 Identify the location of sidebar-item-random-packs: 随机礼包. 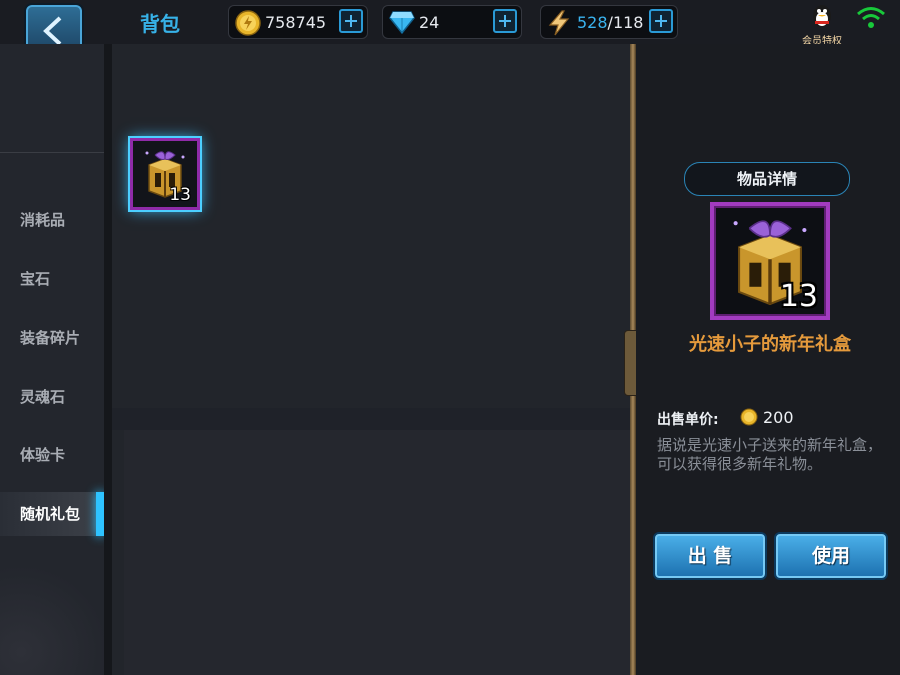
(52, 514).